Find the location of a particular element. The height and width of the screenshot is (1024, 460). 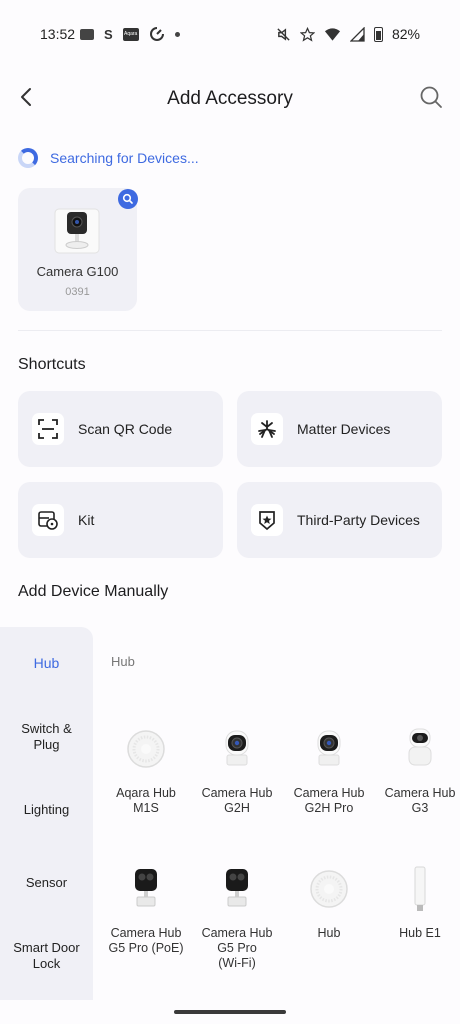

notification-icons: S Aqara is located at coordinates (130, 34).